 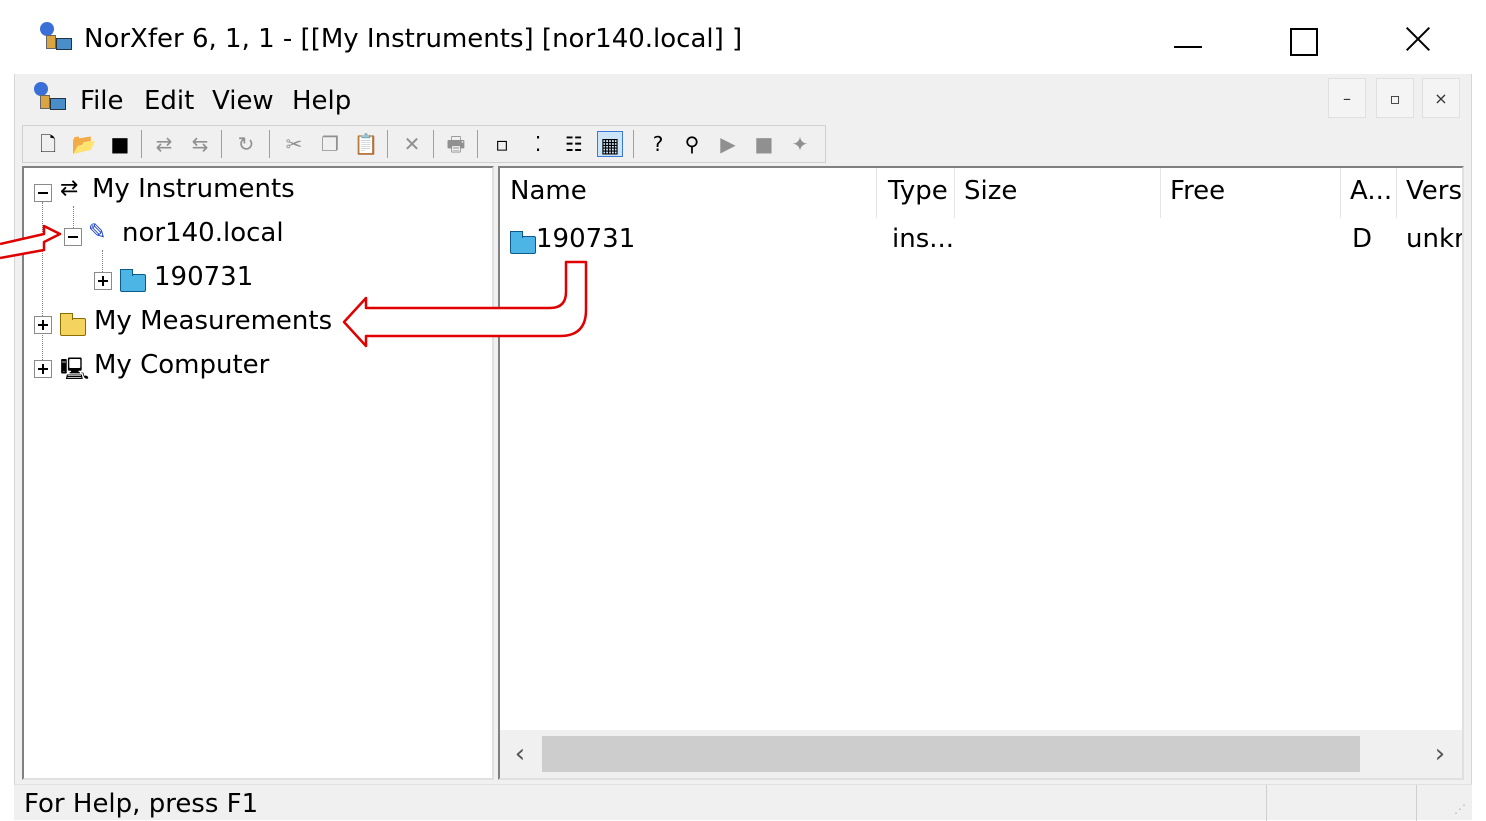 What do you see at coordinates (73, 324) in the screenshot?
I see `measurements-folder-icon` at bounding box center [73, 324].